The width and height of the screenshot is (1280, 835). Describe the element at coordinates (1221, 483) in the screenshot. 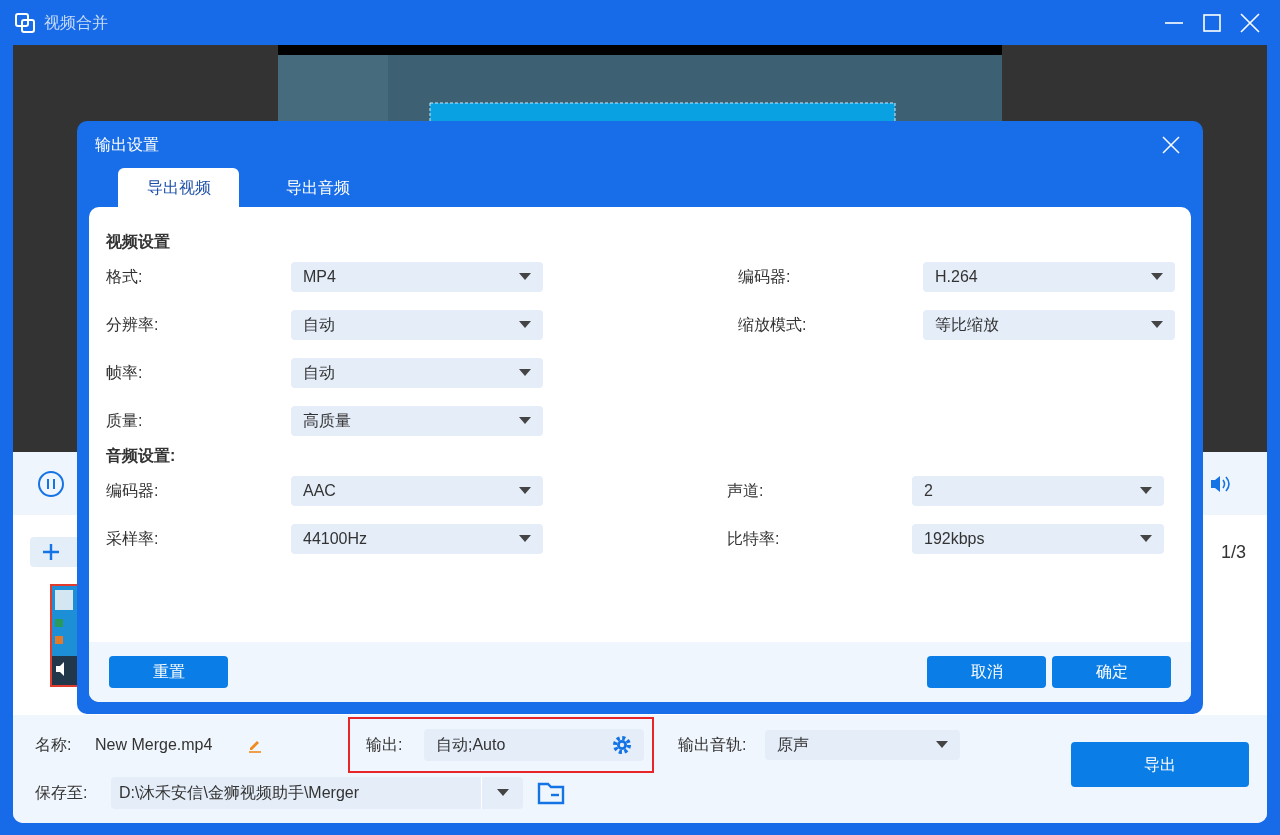

I see `volume-icon` at that location.